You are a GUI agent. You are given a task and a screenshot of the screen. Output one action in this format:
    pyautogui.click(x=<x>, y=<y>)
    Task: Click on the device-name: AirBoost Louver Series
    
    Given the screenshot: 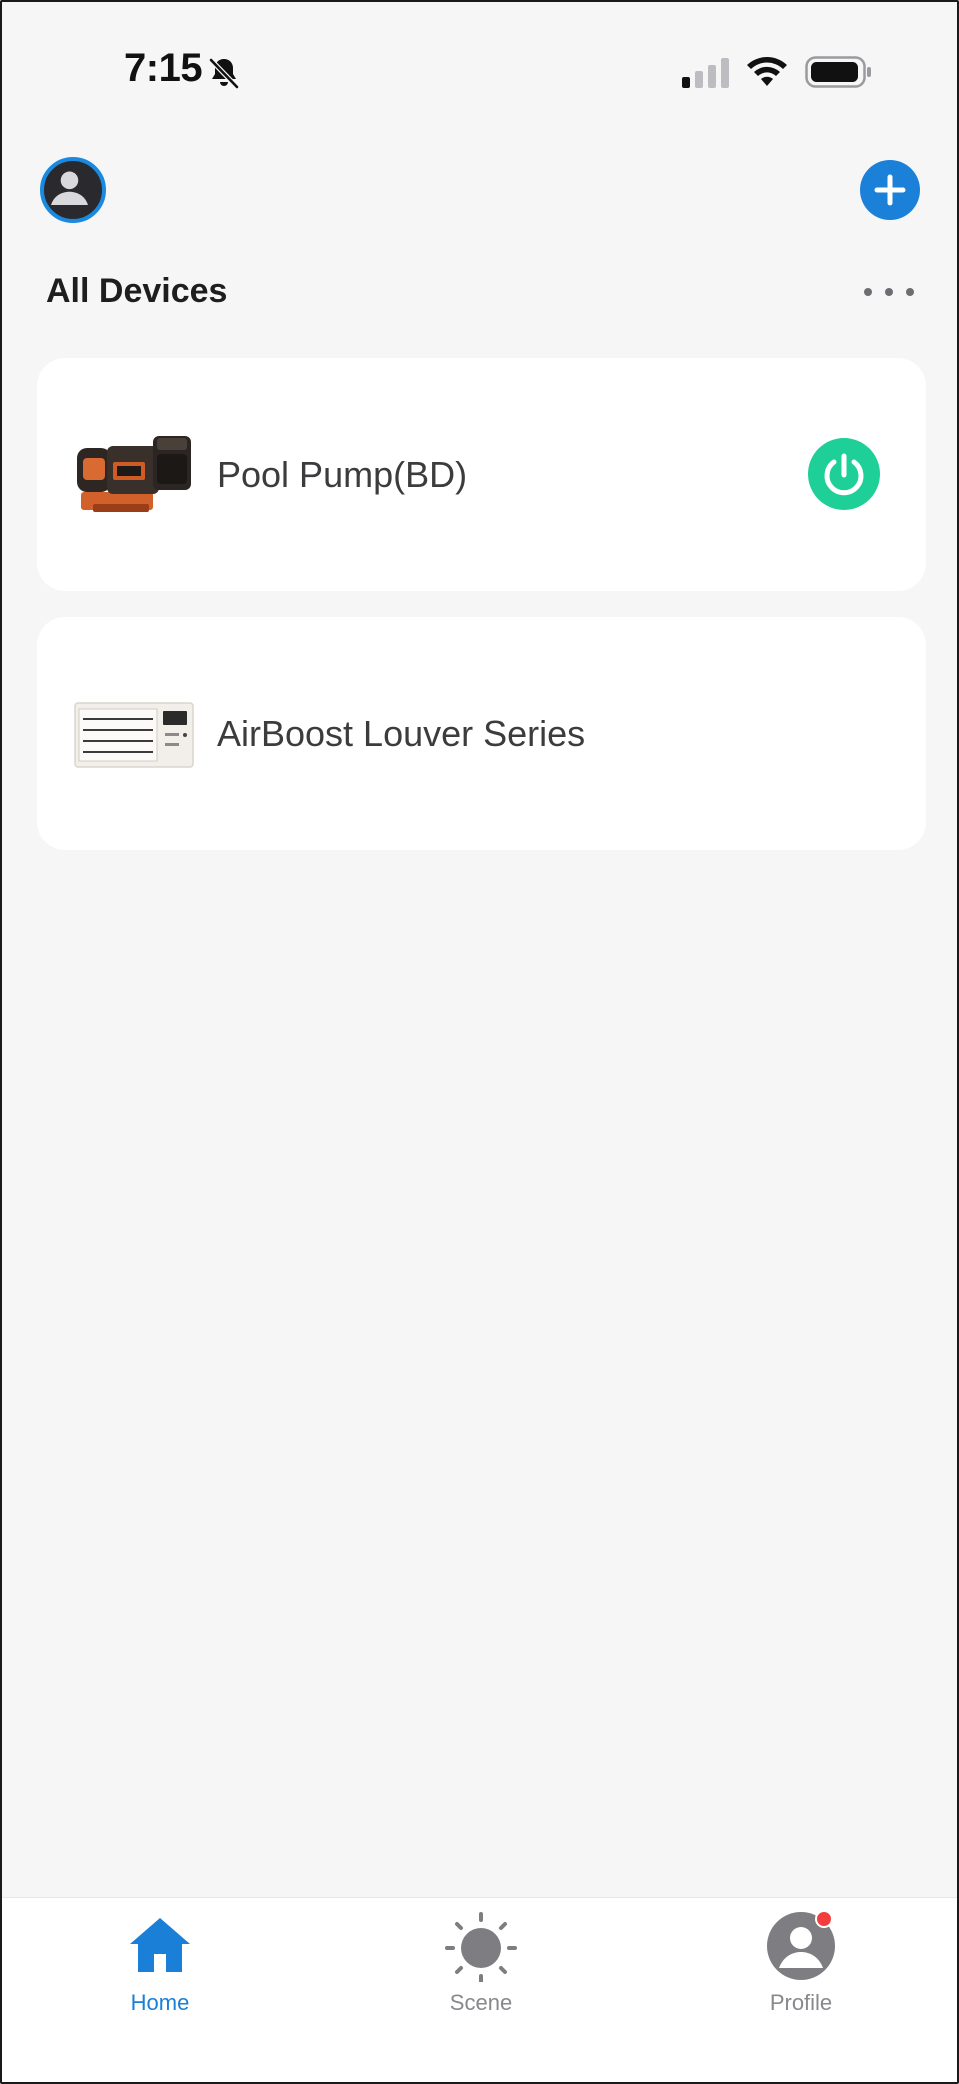 What is the action you would take?
    pyautogui.click(x=401, y=733)
    